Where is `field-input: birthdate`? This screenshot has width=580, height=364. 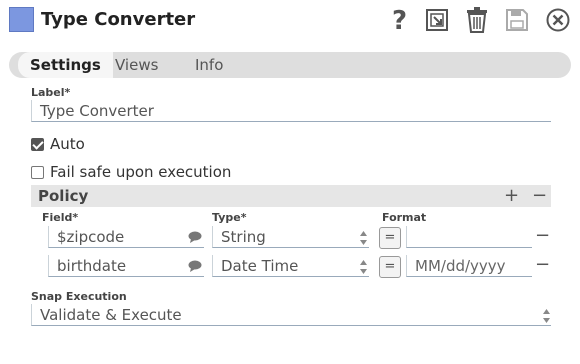
field-input: birthdate is located at coordinates (126, 266).